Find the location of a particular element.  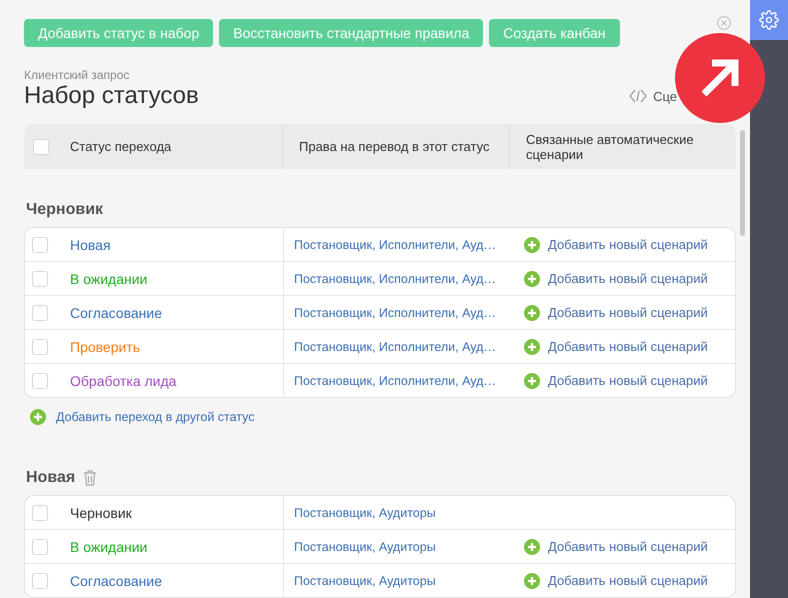

status-name: Обработка лида is located at coordinates (123, 380).